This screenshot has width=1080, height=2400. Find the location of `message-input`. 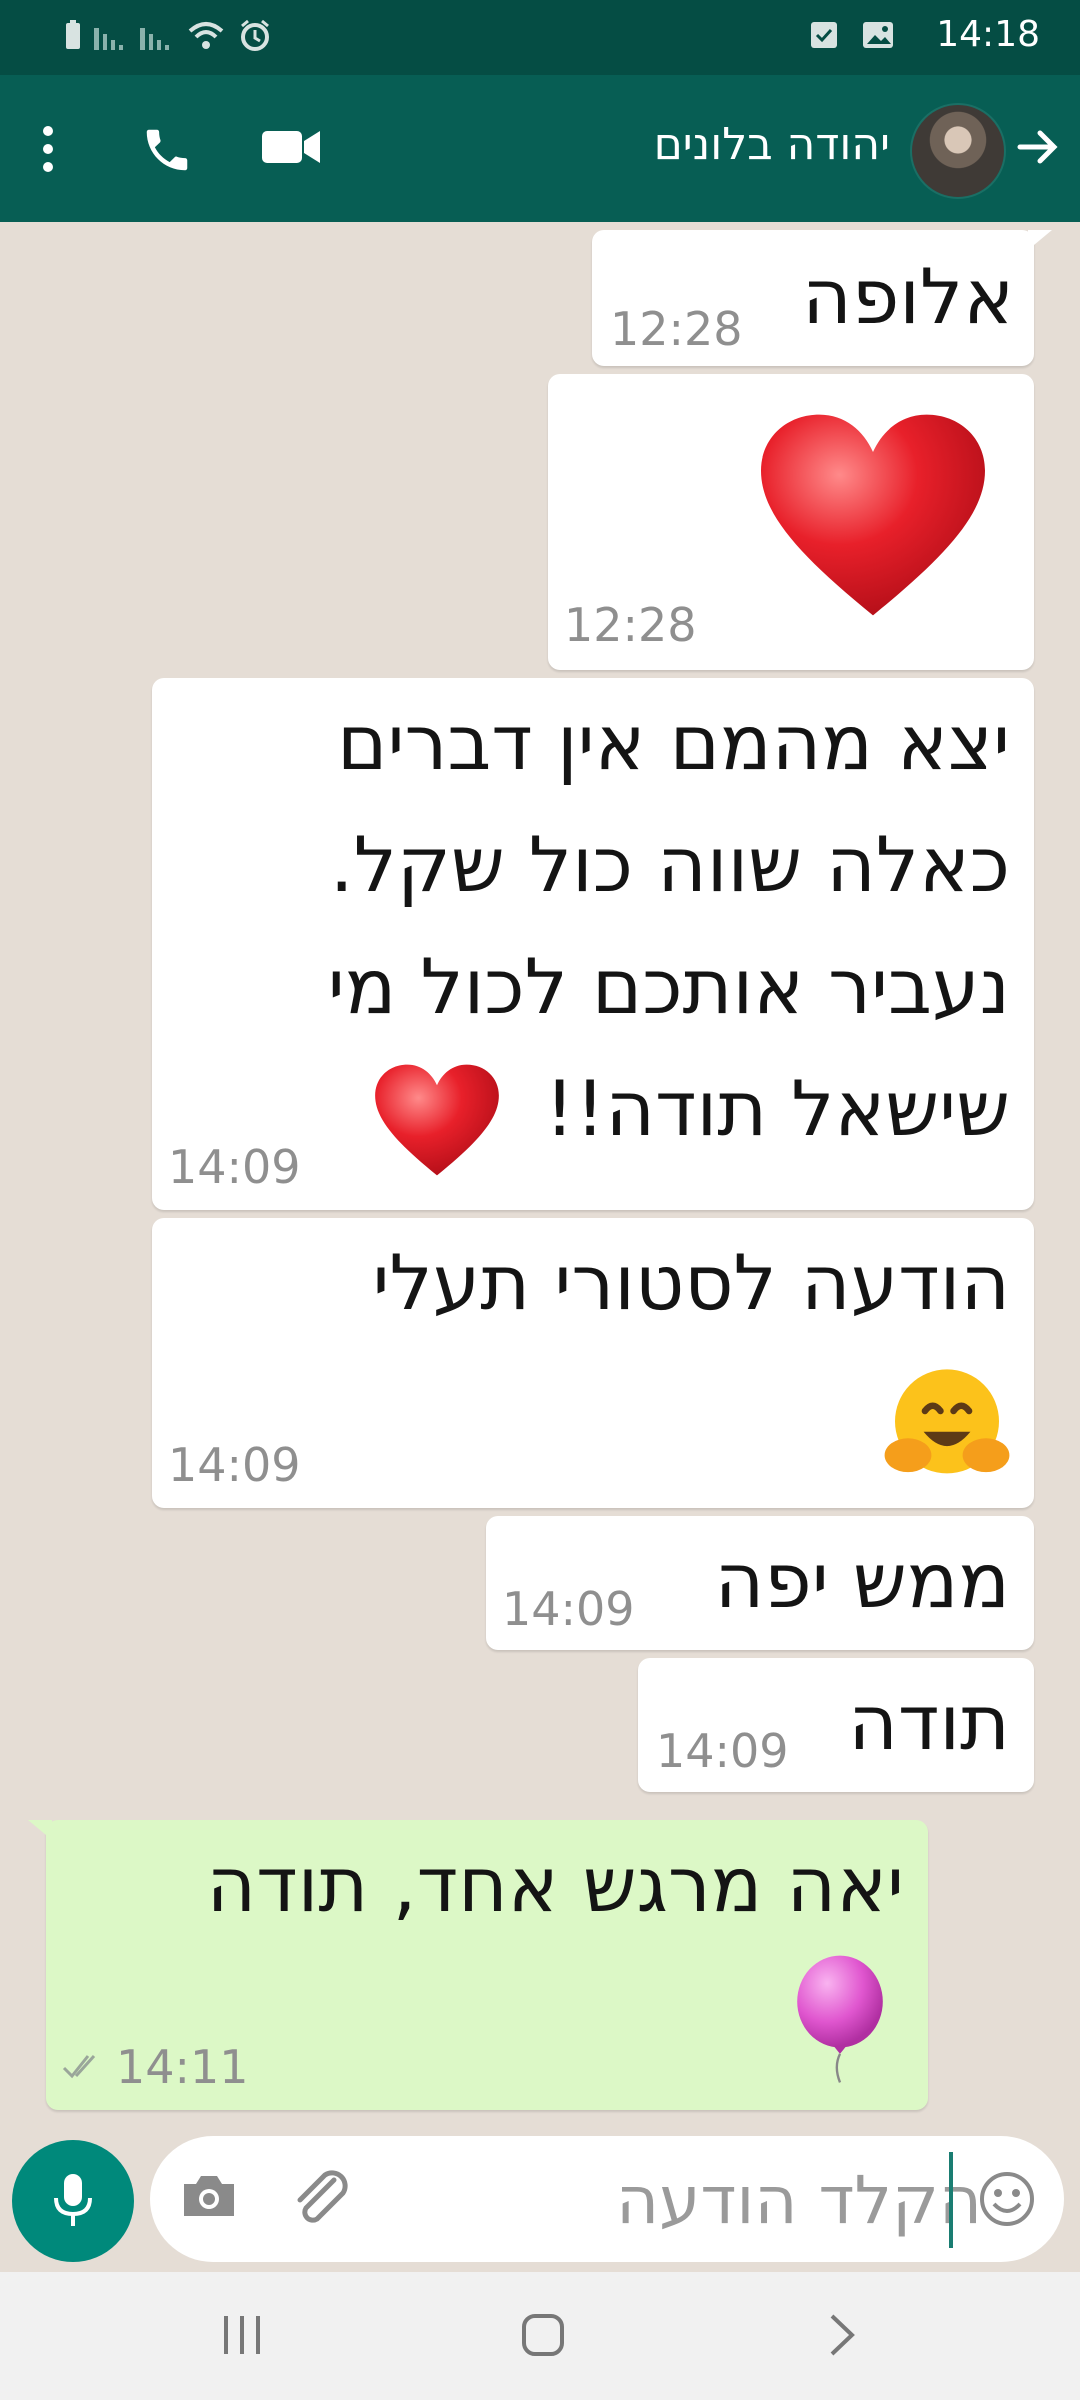

message-input is located at coordinates (682, 2200).